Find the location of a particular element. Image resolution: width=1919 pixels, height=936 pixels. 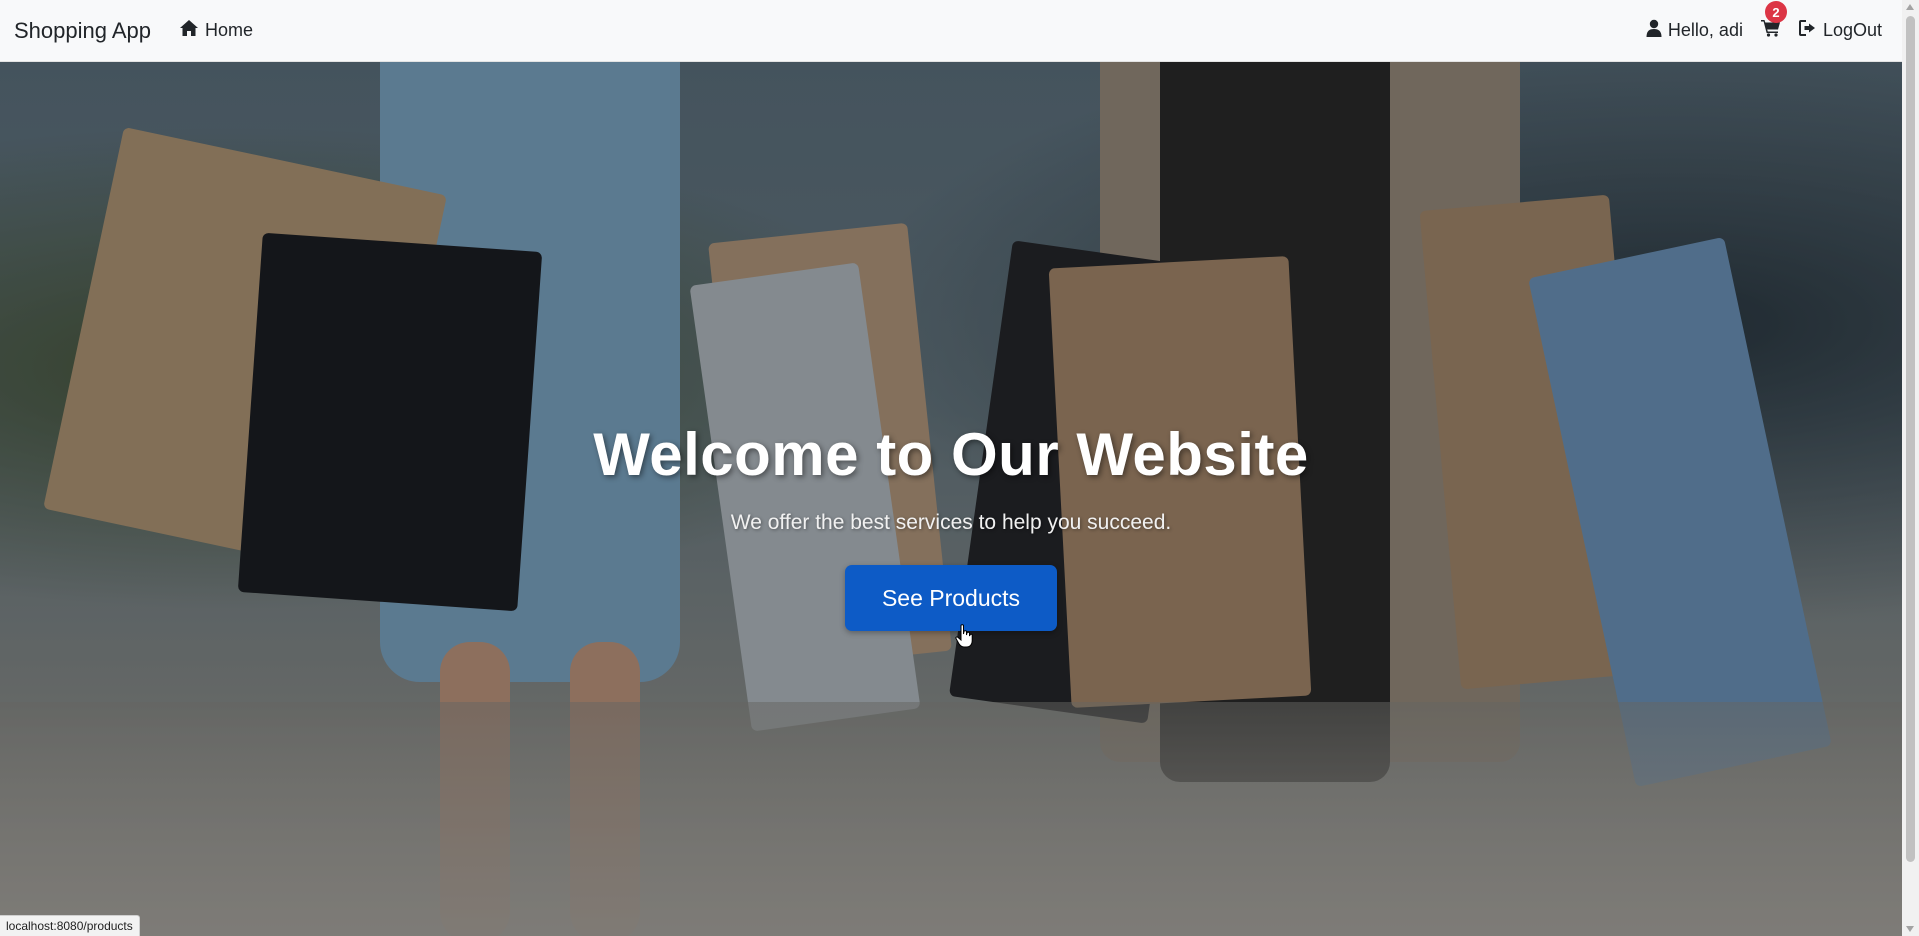

cart-count-badge: 2 is located at coordinates (1775, 12).